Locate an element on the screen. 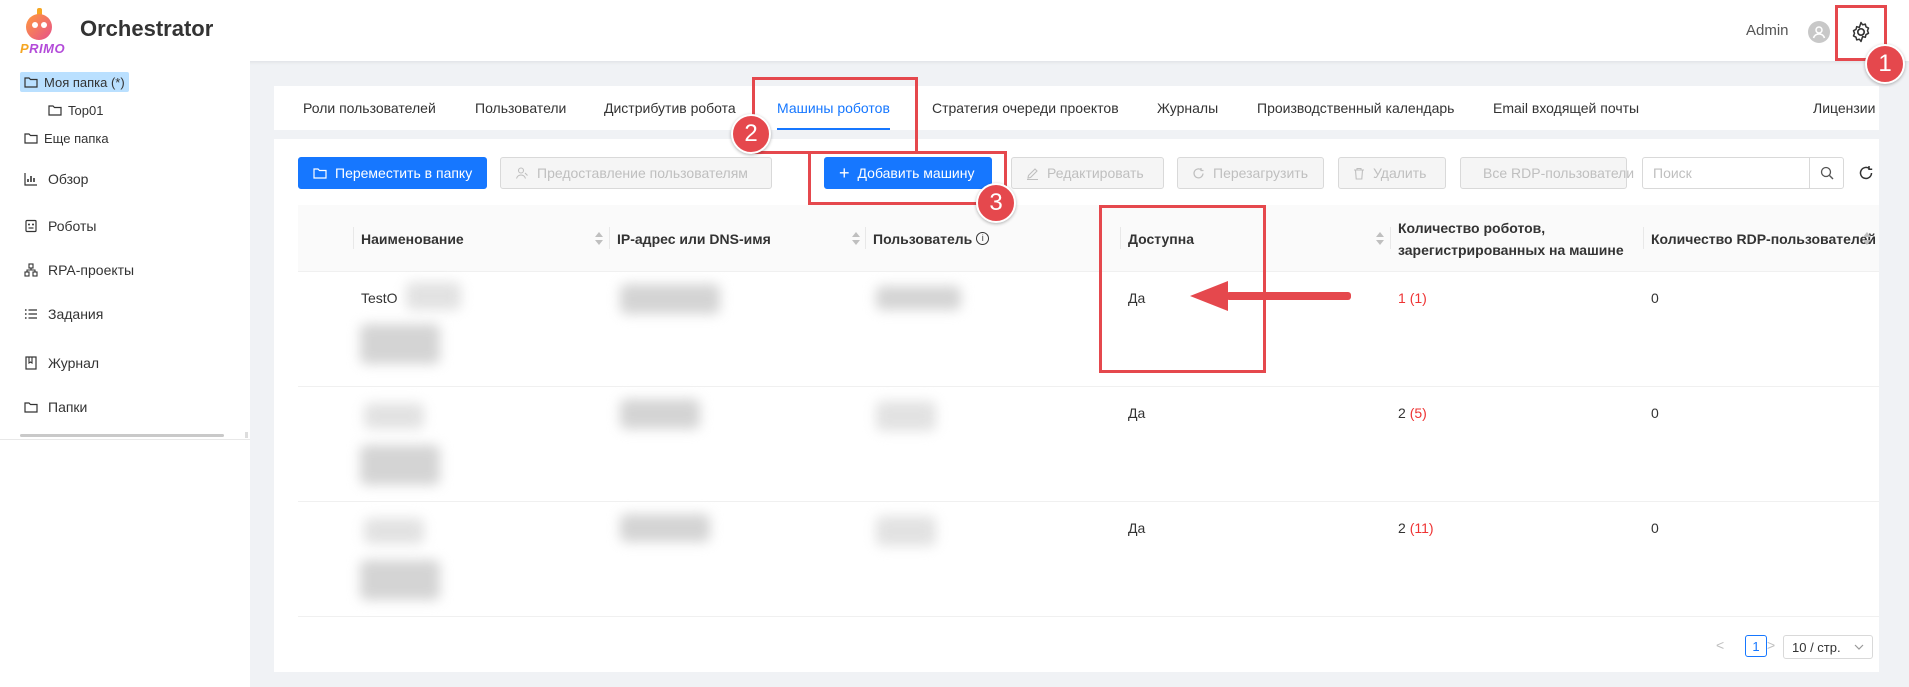  search-box is located at coordinates (1743, 173).